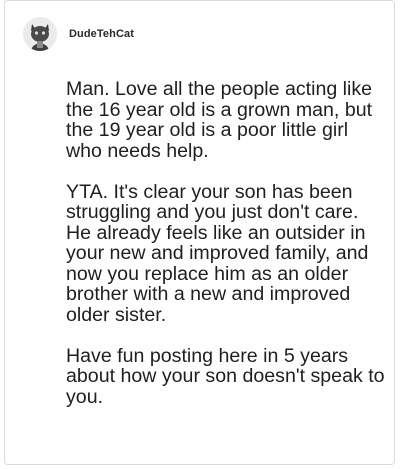  Describe the element at coordinates (101, 34) in the screenshot. I see `username: DudeTehCat` at that location.